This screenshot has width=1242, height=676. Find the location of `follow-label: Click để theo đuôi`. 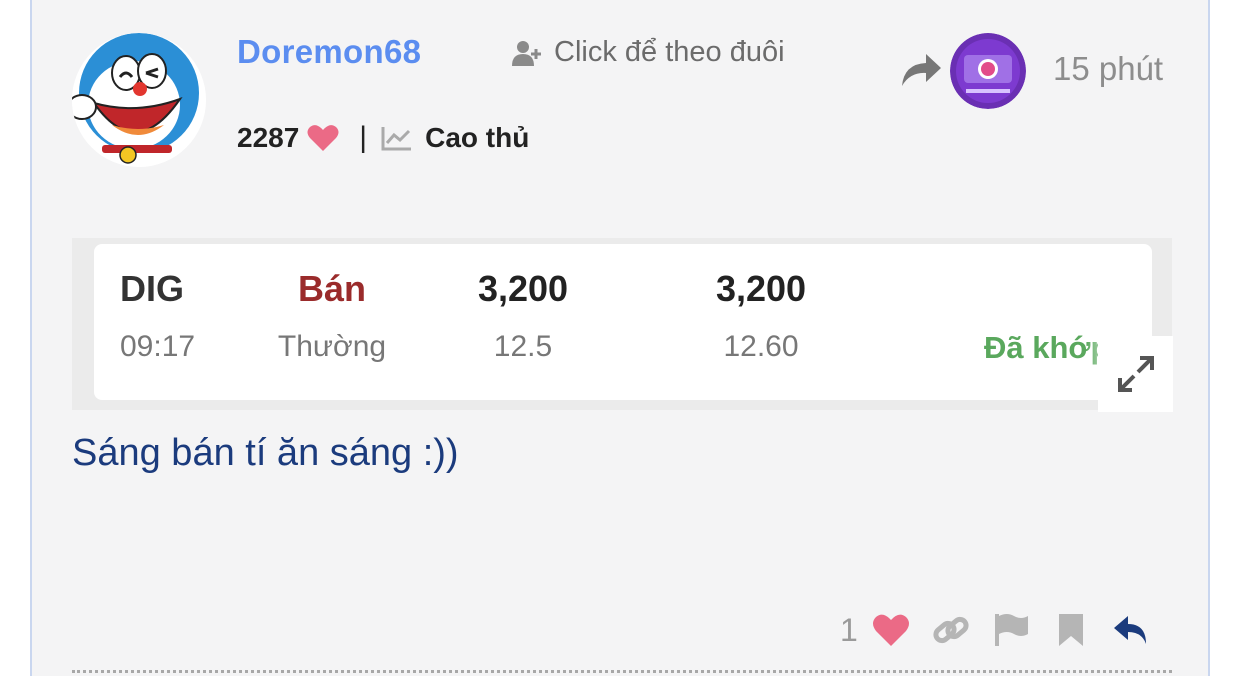

follow-label: Click để theo đuôi is located at coordinates (669, 52).